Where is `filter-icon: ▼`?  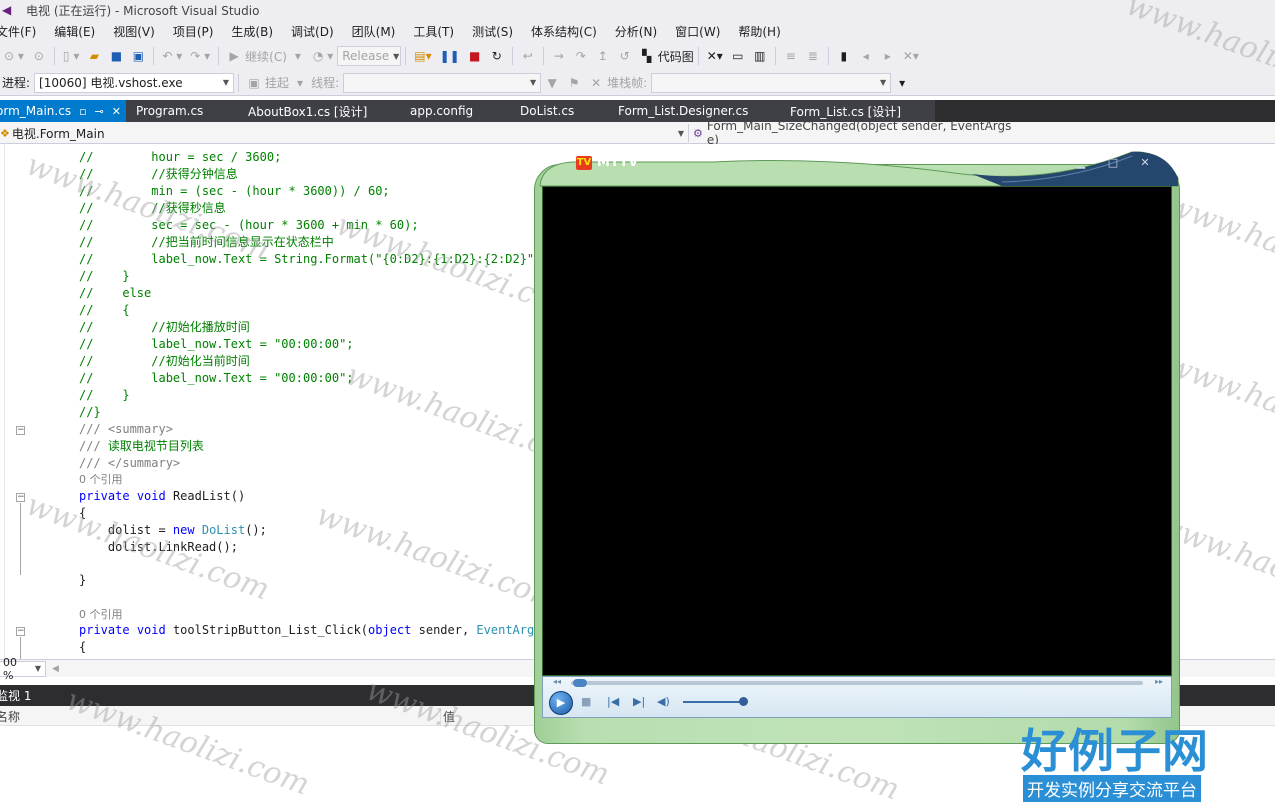
filter-icon: ▼ is located at coordinates (552, 83).